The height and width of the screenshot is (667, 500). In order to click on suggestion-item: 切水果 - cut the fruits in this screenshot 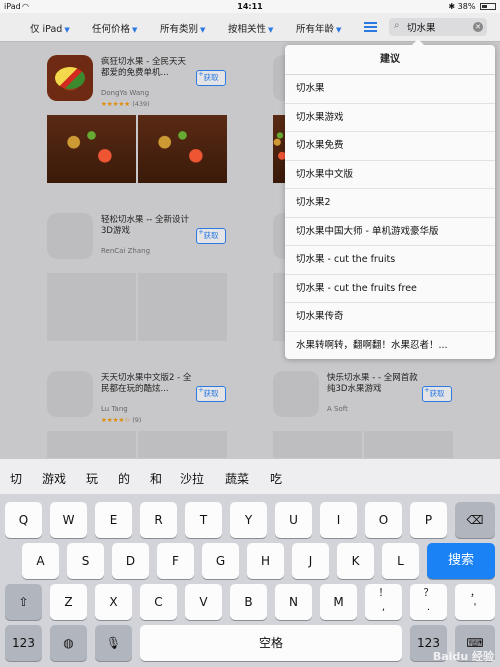, I will do `click(390, 260)`.